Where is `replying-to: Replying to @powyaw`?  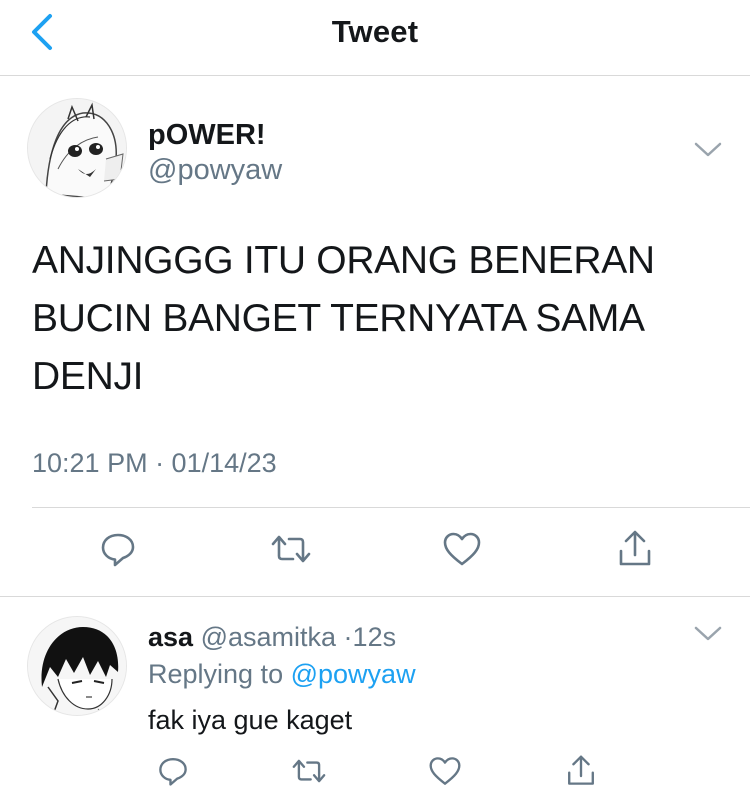
replying-to: Replying to @powyaw is located at coordinates (282, 674).